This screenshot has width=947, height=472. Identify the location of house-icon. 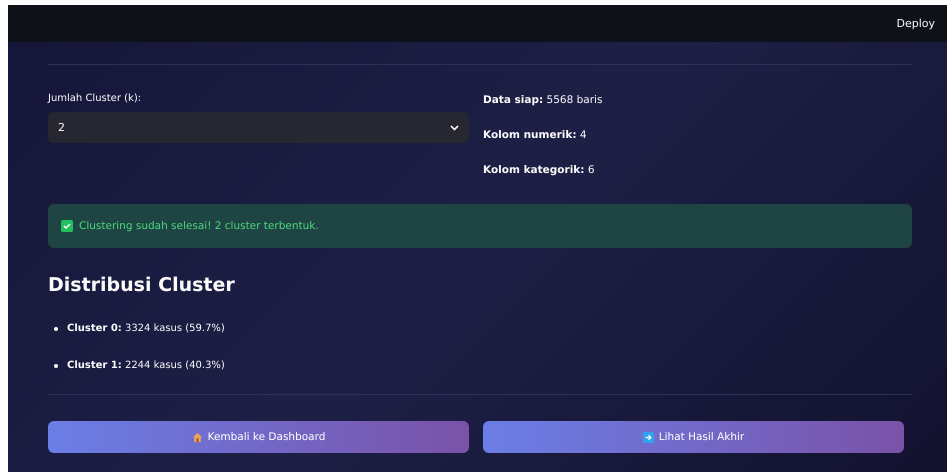
(197, 437).